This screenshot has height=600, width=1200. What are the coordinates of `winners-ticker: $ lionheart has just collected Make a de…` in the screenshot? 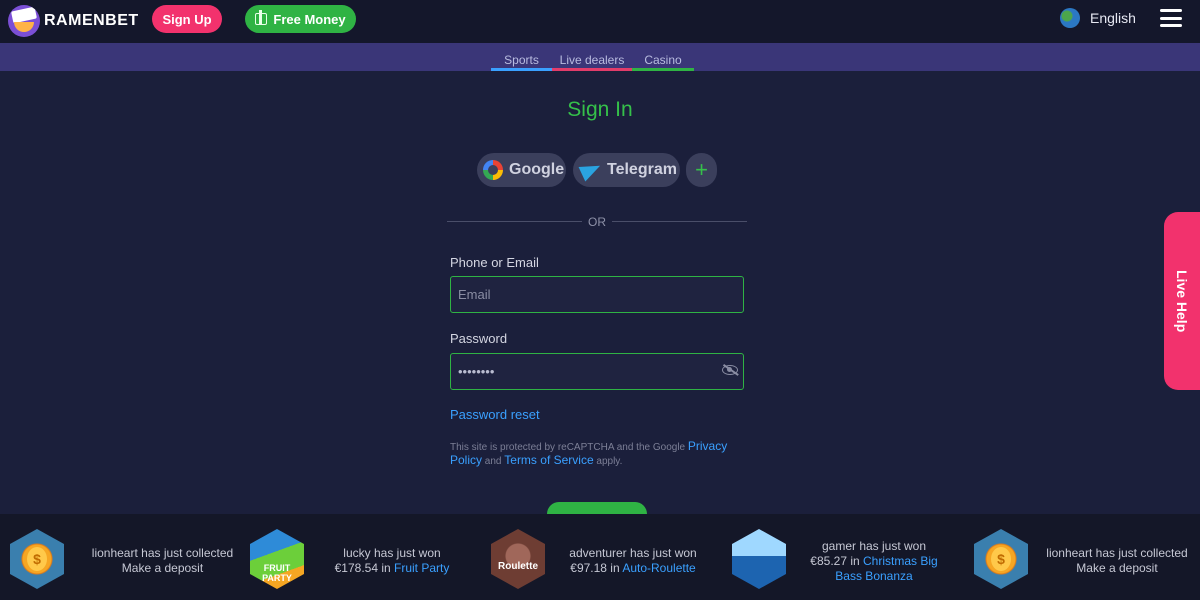 It's located at (600, 557).